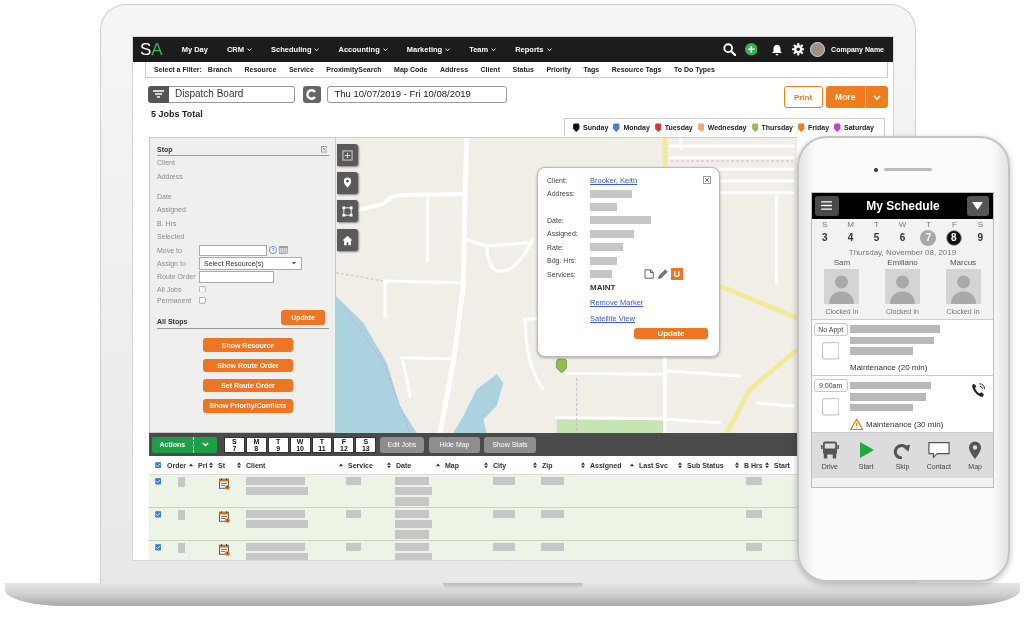  I want to click on play-icon, so click(866, 449).